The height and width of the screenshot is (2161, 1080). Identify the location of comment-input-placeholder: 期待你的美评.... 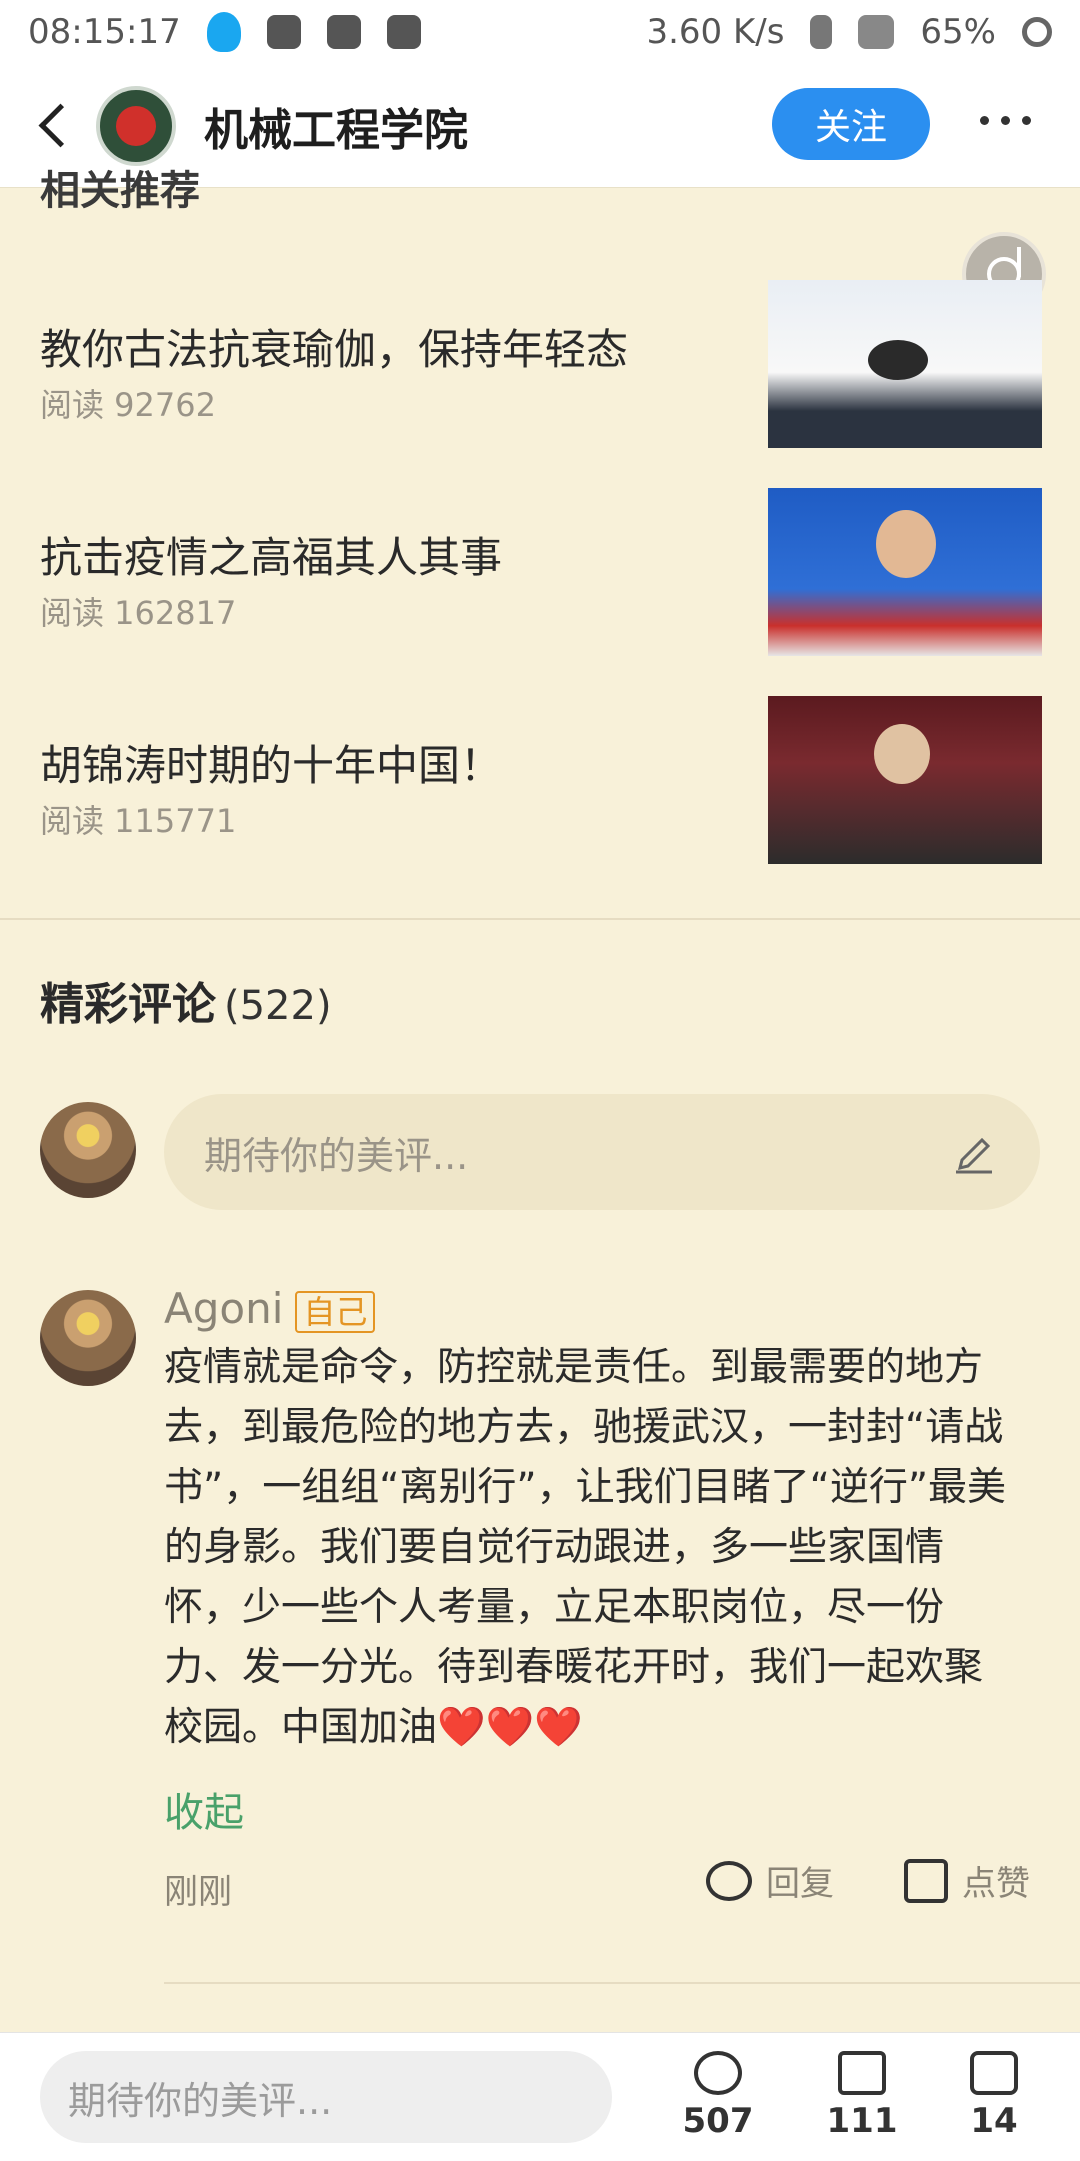
(336, 1155).